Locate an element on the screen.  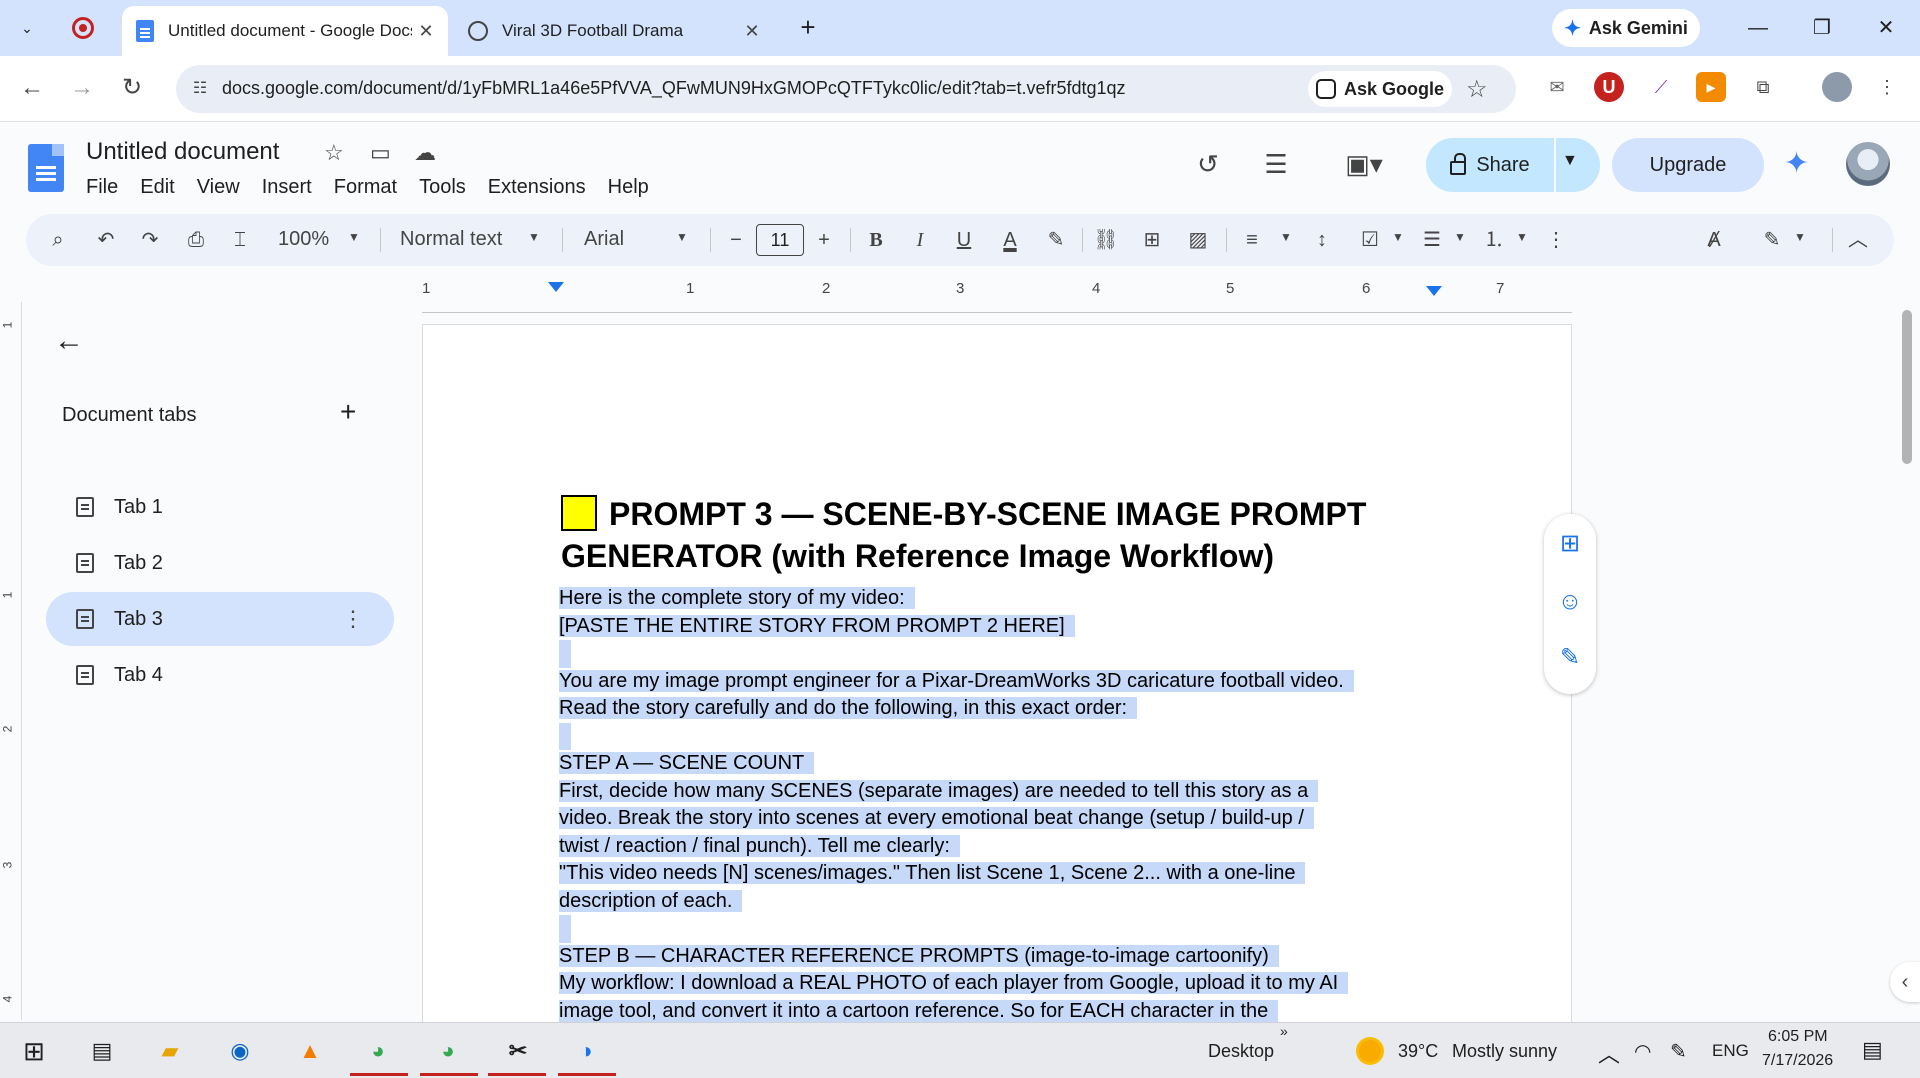
pen-workspace-icon: ✎ is located at coordinates (1678, 1051).